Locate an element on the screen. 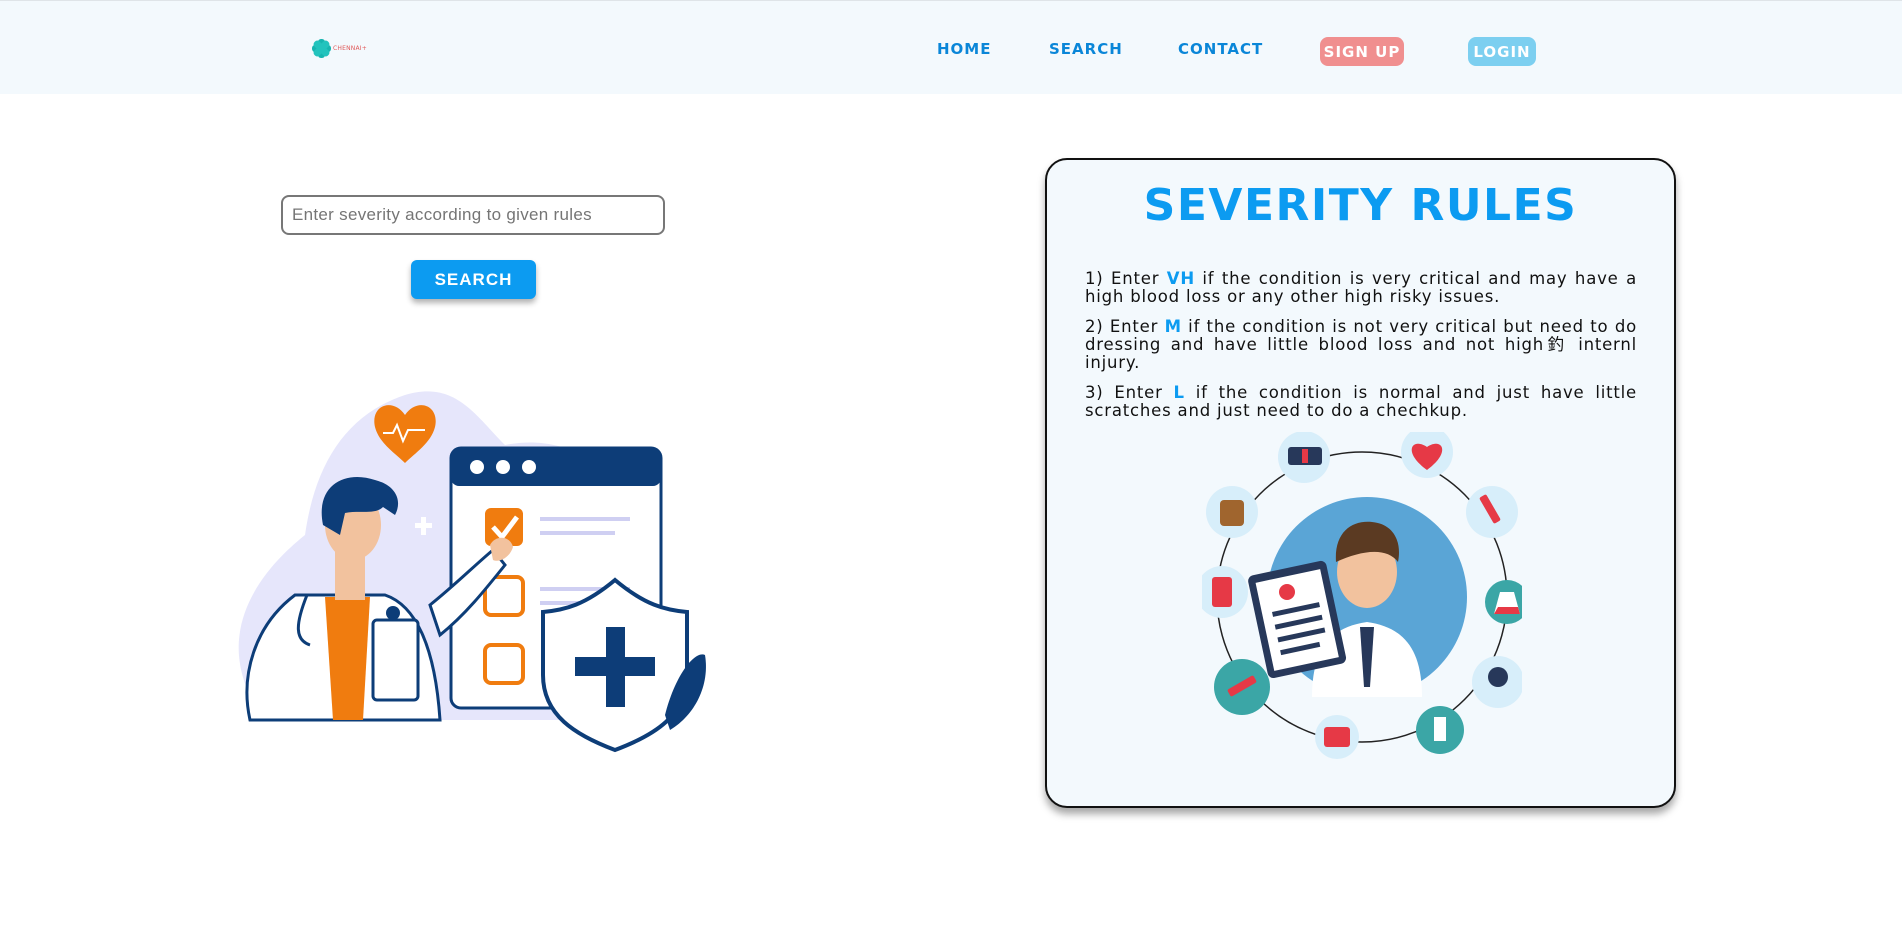 This screenshot has height=928, width=1902. doctor-checklist-illustration is located at coordinates (472, 572).